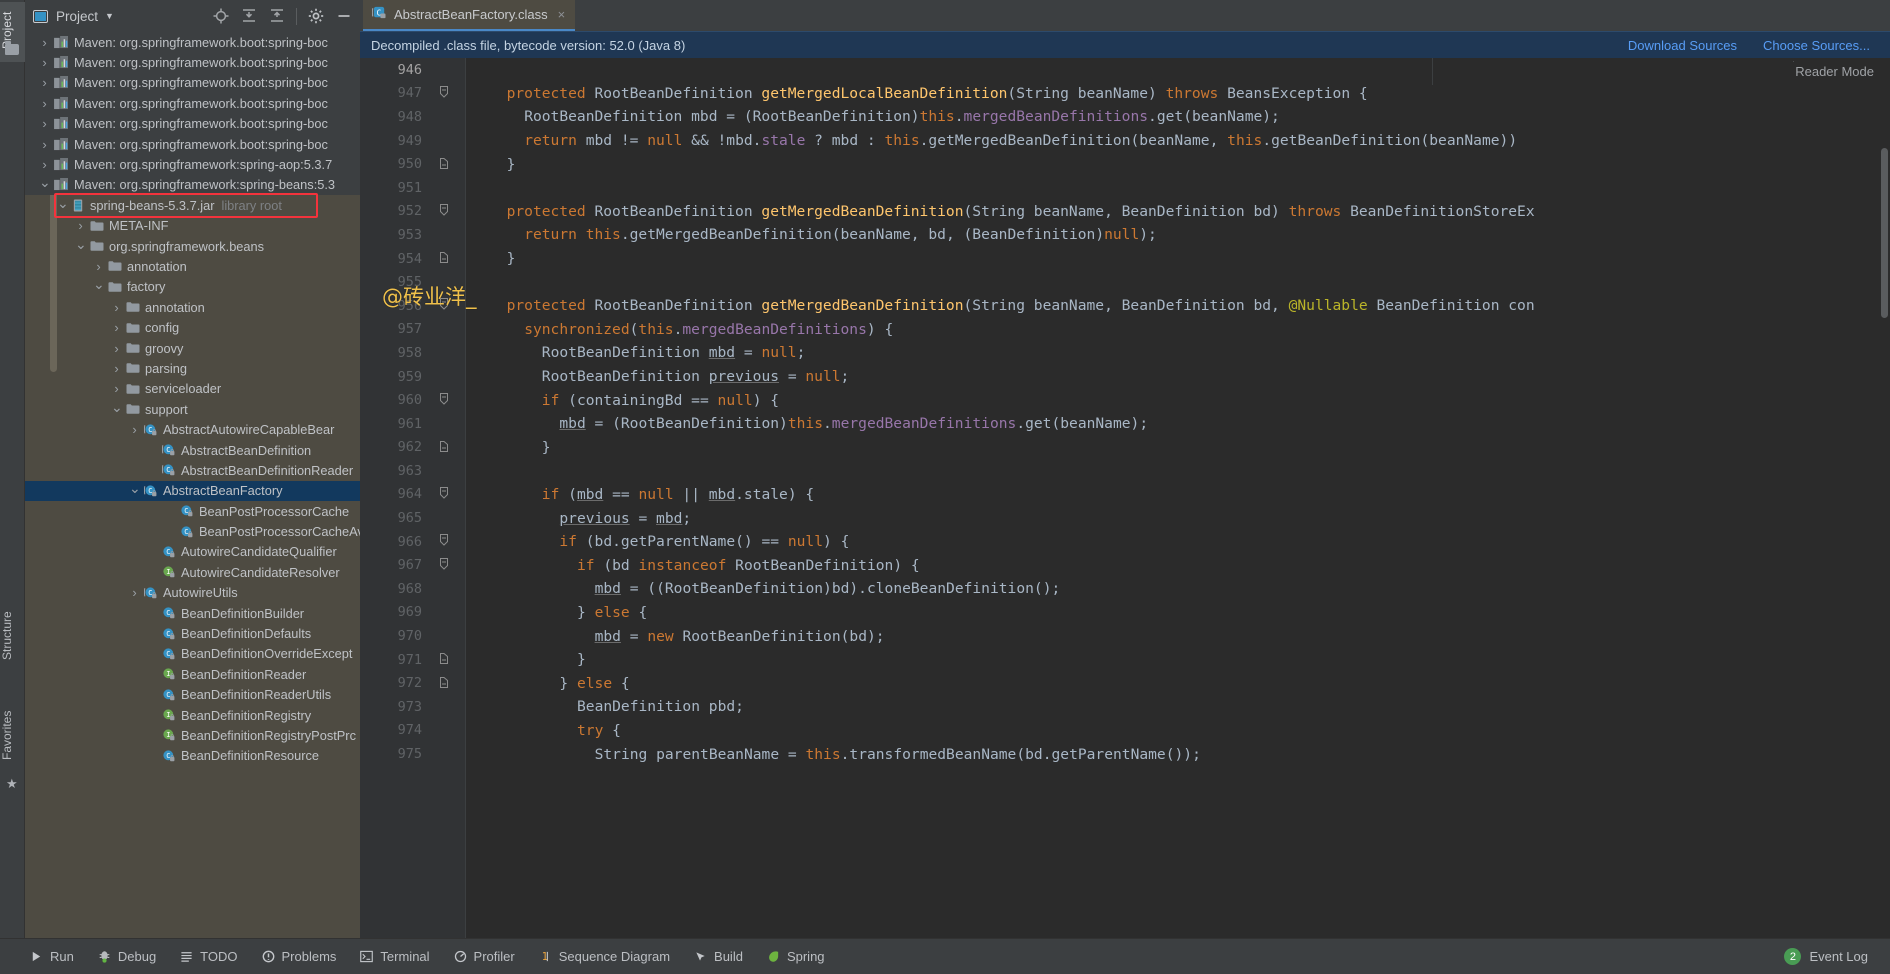  What do you see at coordinates (1144, 660) in the screenshot?
I see `code-line: 971}` at bounding box center [1144, 660].